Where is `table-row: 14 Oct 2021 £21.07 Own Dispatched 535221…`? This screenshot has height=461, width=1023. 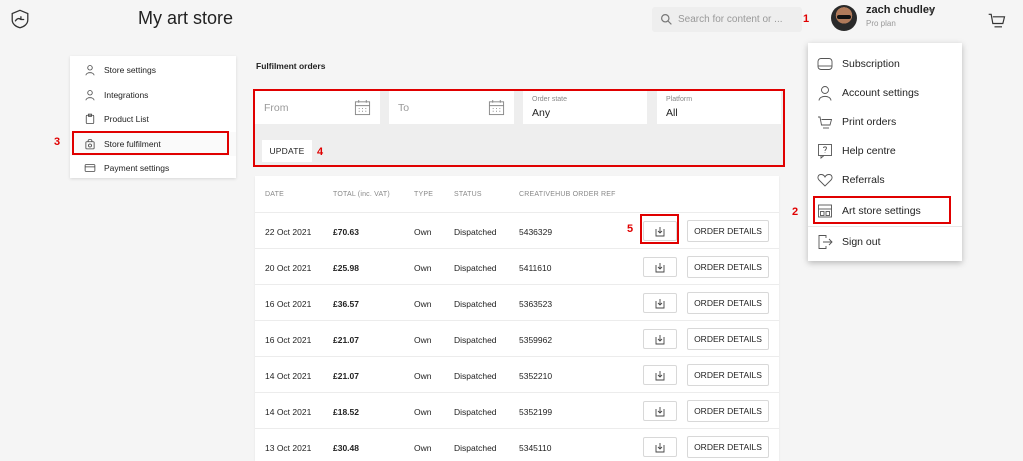 table-row: 14 Oct 2021 £21.07 Own Dispatched 535221… is located at coordinates (517, 374).